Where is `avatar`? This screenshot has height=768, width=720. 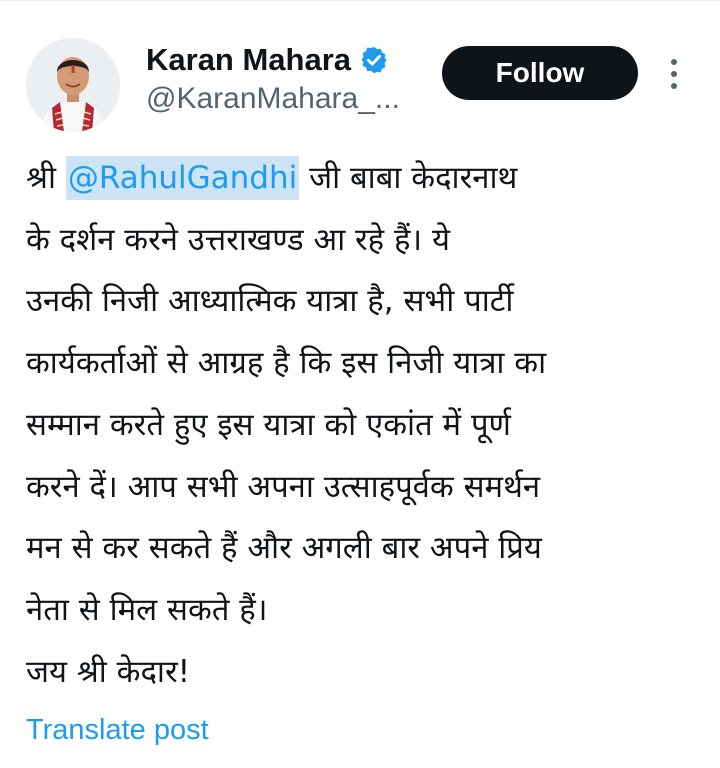 avatar is located at coordinates (73, 85).